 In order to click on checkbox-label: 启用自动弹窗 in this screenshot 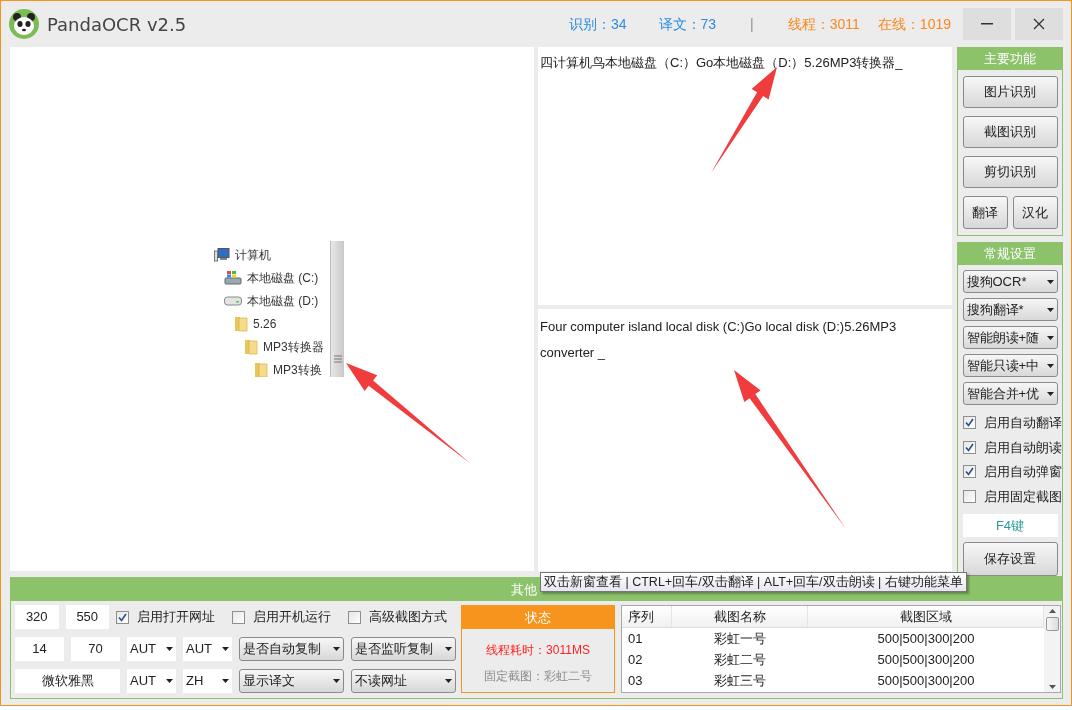, I will do `click(1022, 472)`.